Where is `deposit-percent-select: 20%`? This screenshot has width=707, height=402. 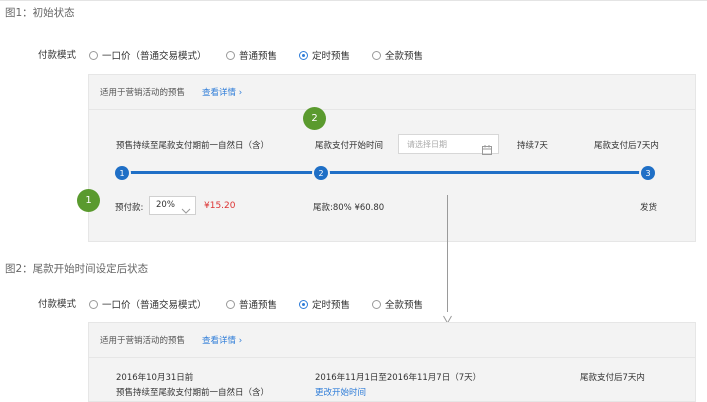 deposit-percent-select: 20% is located at coordinates (172, 205).